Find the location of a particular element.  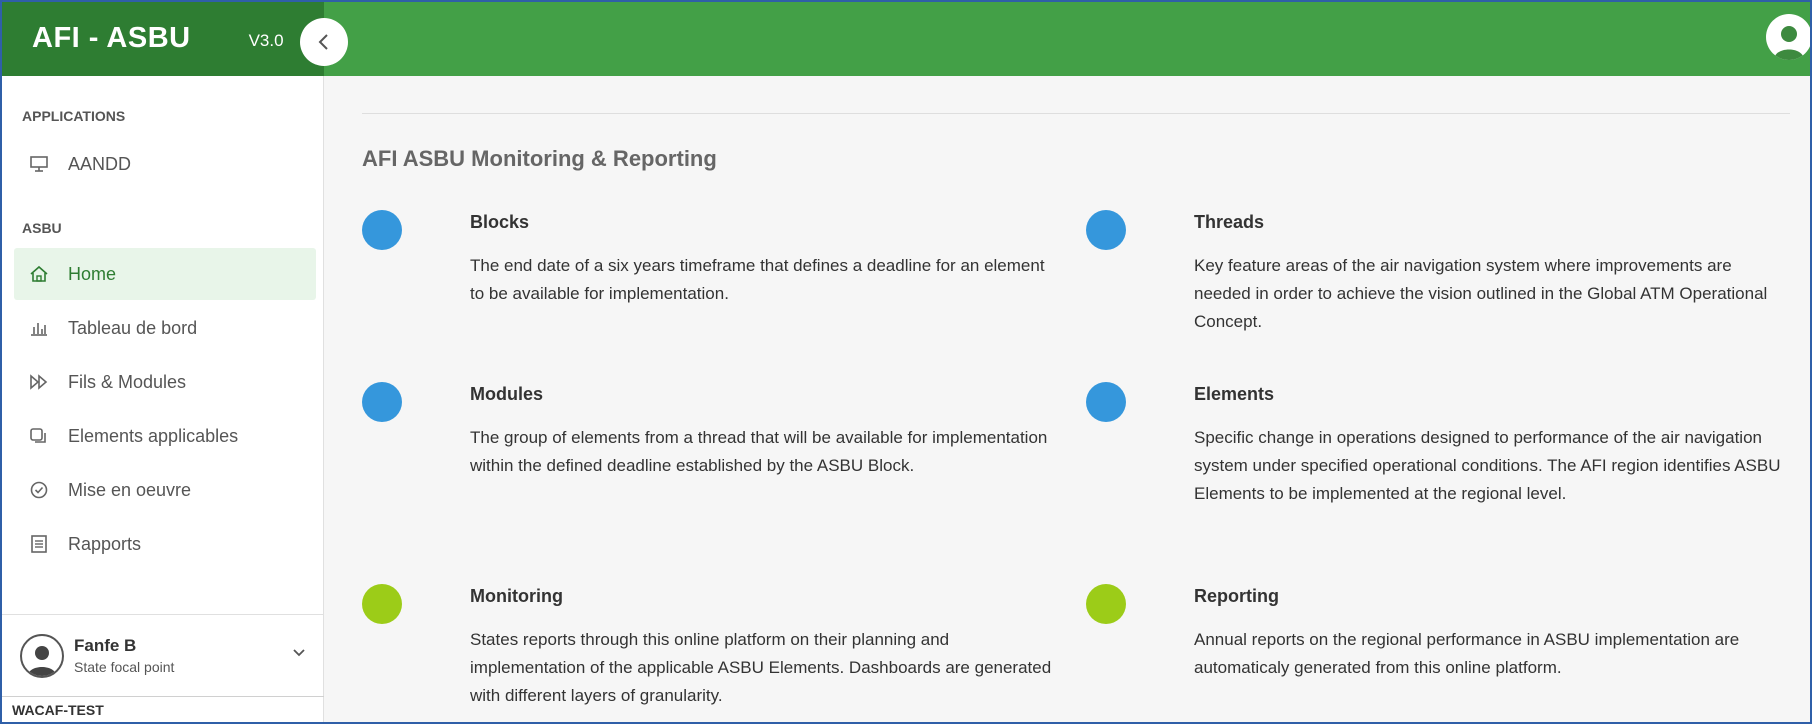

section-asbu: ASBU is located at coordinates (42, 228).